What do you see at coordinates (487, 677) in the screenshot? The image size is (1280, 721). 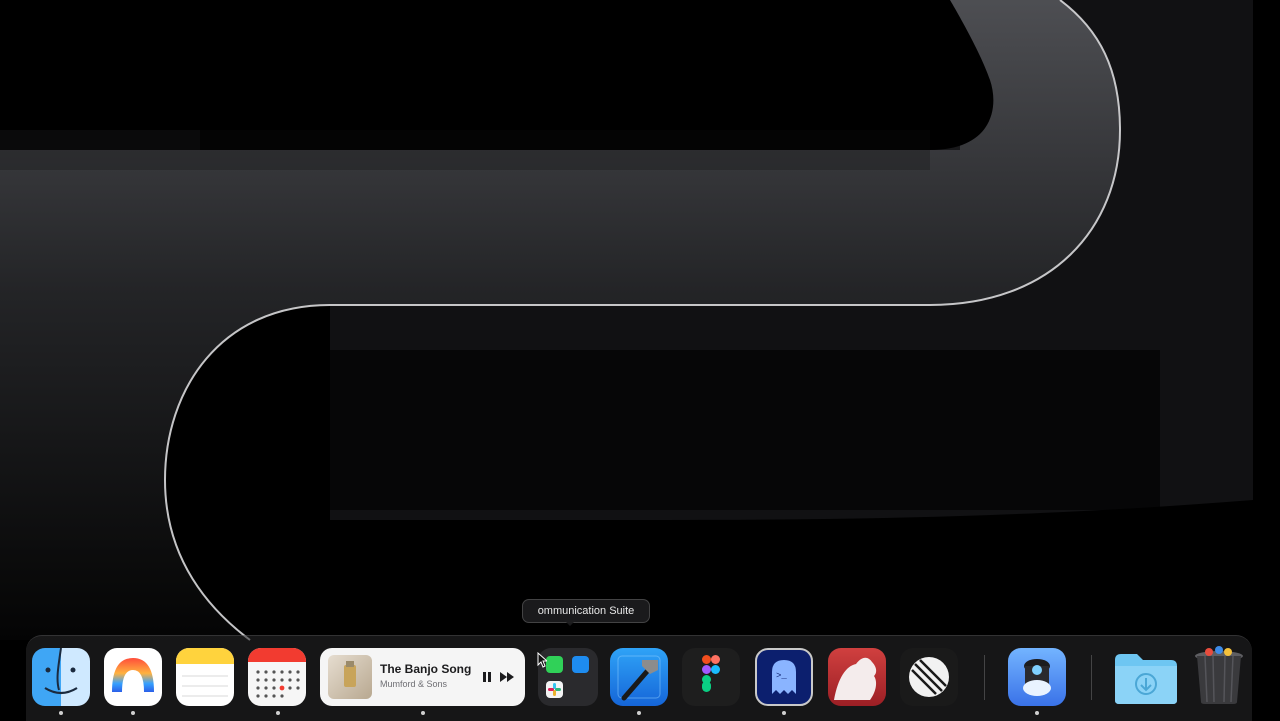 I see `pause-icon` at bounding box center [487, 677].